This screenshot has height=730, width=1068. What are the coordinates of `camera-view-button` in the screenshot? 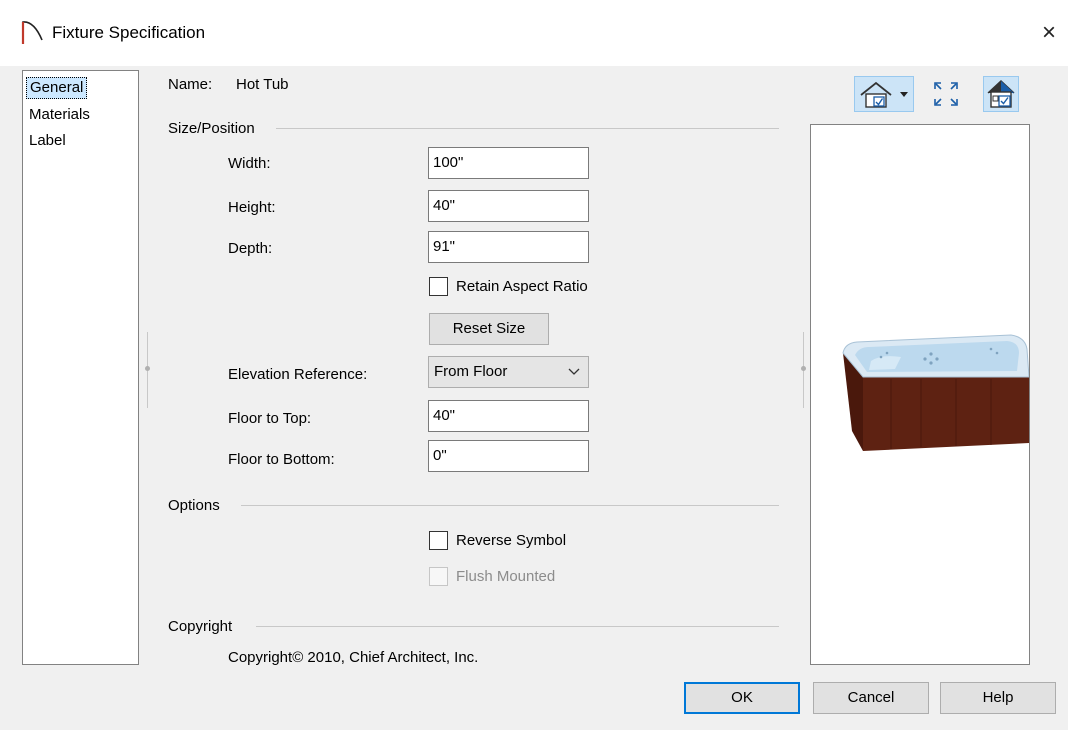 It's located at (884, 94).